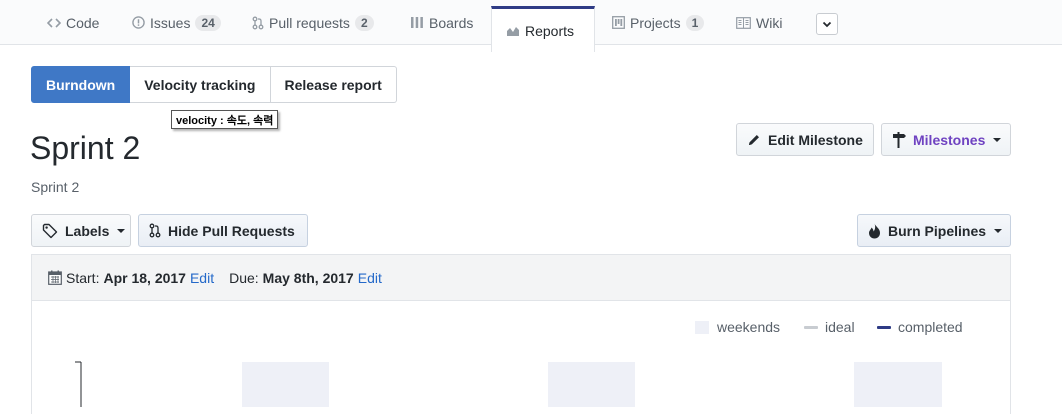 This screenshot has width=1062, height=414. I want to click on burn-pipelines-label: Burn Pipelines, so click(937, 230).